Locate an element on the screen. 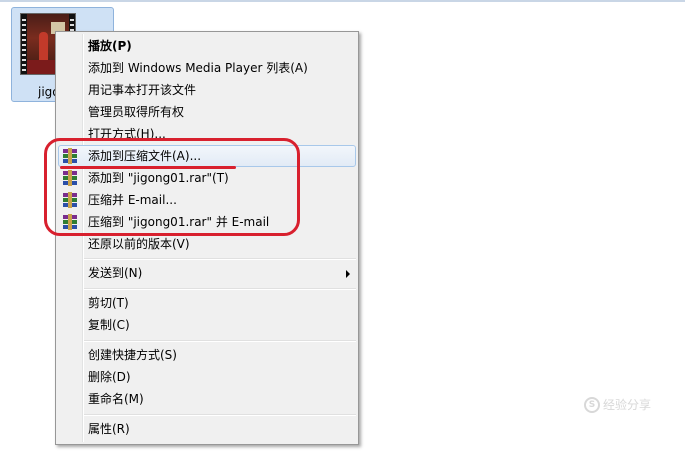 This screenshot has height=451, width=685. menu-item-take-ownership: 管理员取得所有权 is located at coordinates (207, 112).